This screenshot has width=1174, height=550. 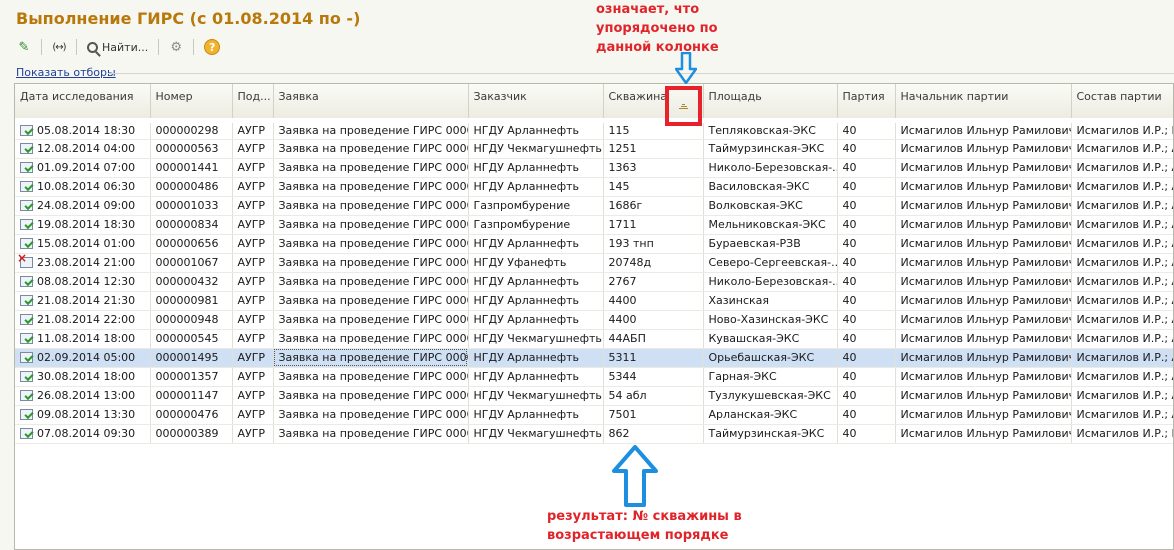 I want to click on parentheses-button: (↔), so click(x=59, y=47).